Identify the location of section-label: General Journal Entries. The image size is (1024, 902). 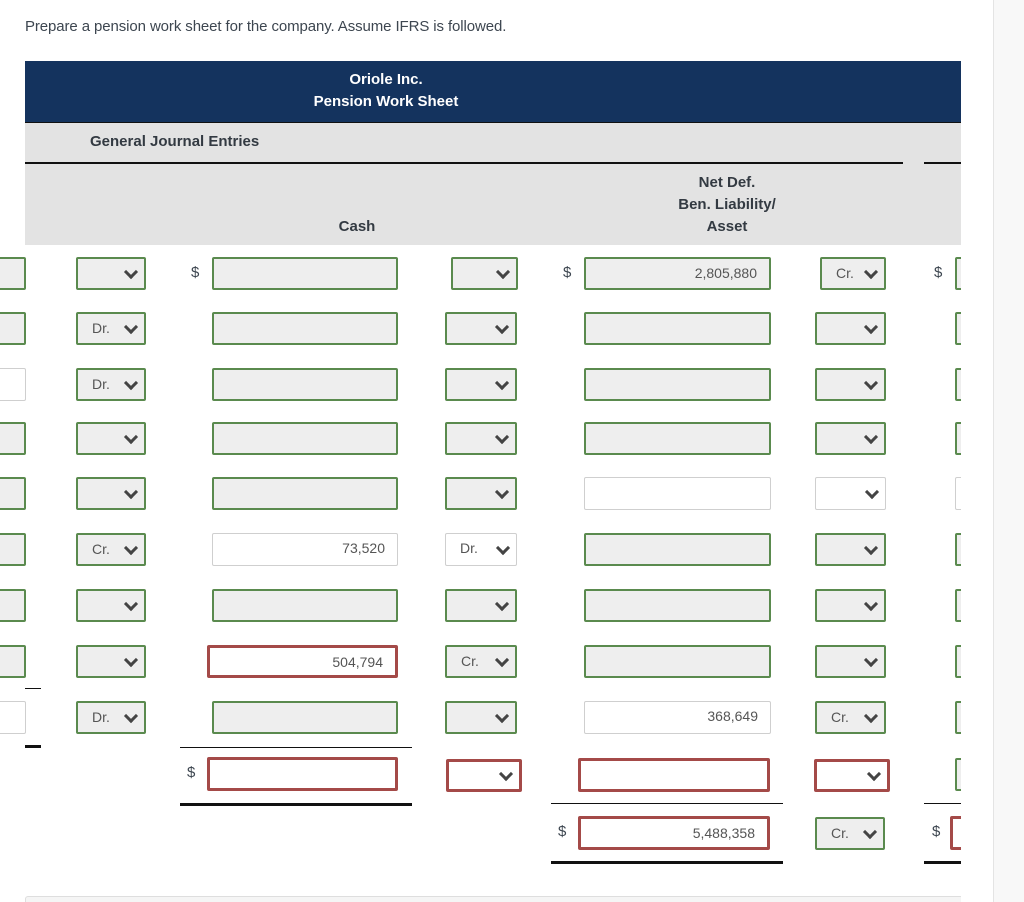
(175, 141).